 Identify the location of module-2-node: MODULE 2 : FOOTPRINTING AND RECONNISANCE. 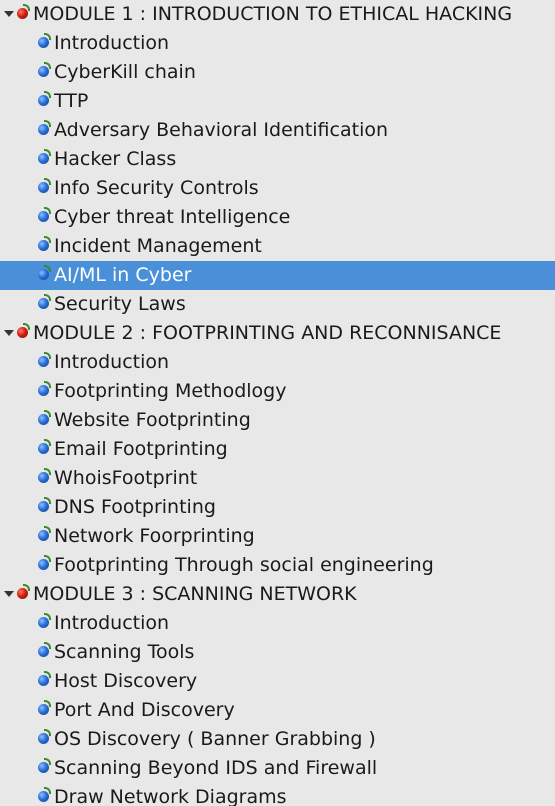
(277, 333).